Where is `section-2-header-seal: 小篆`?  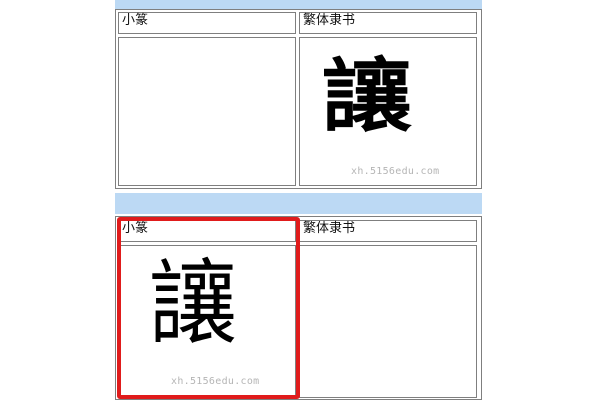 section-2-header-seal: 小篆 is located at coordinates (207, 231).